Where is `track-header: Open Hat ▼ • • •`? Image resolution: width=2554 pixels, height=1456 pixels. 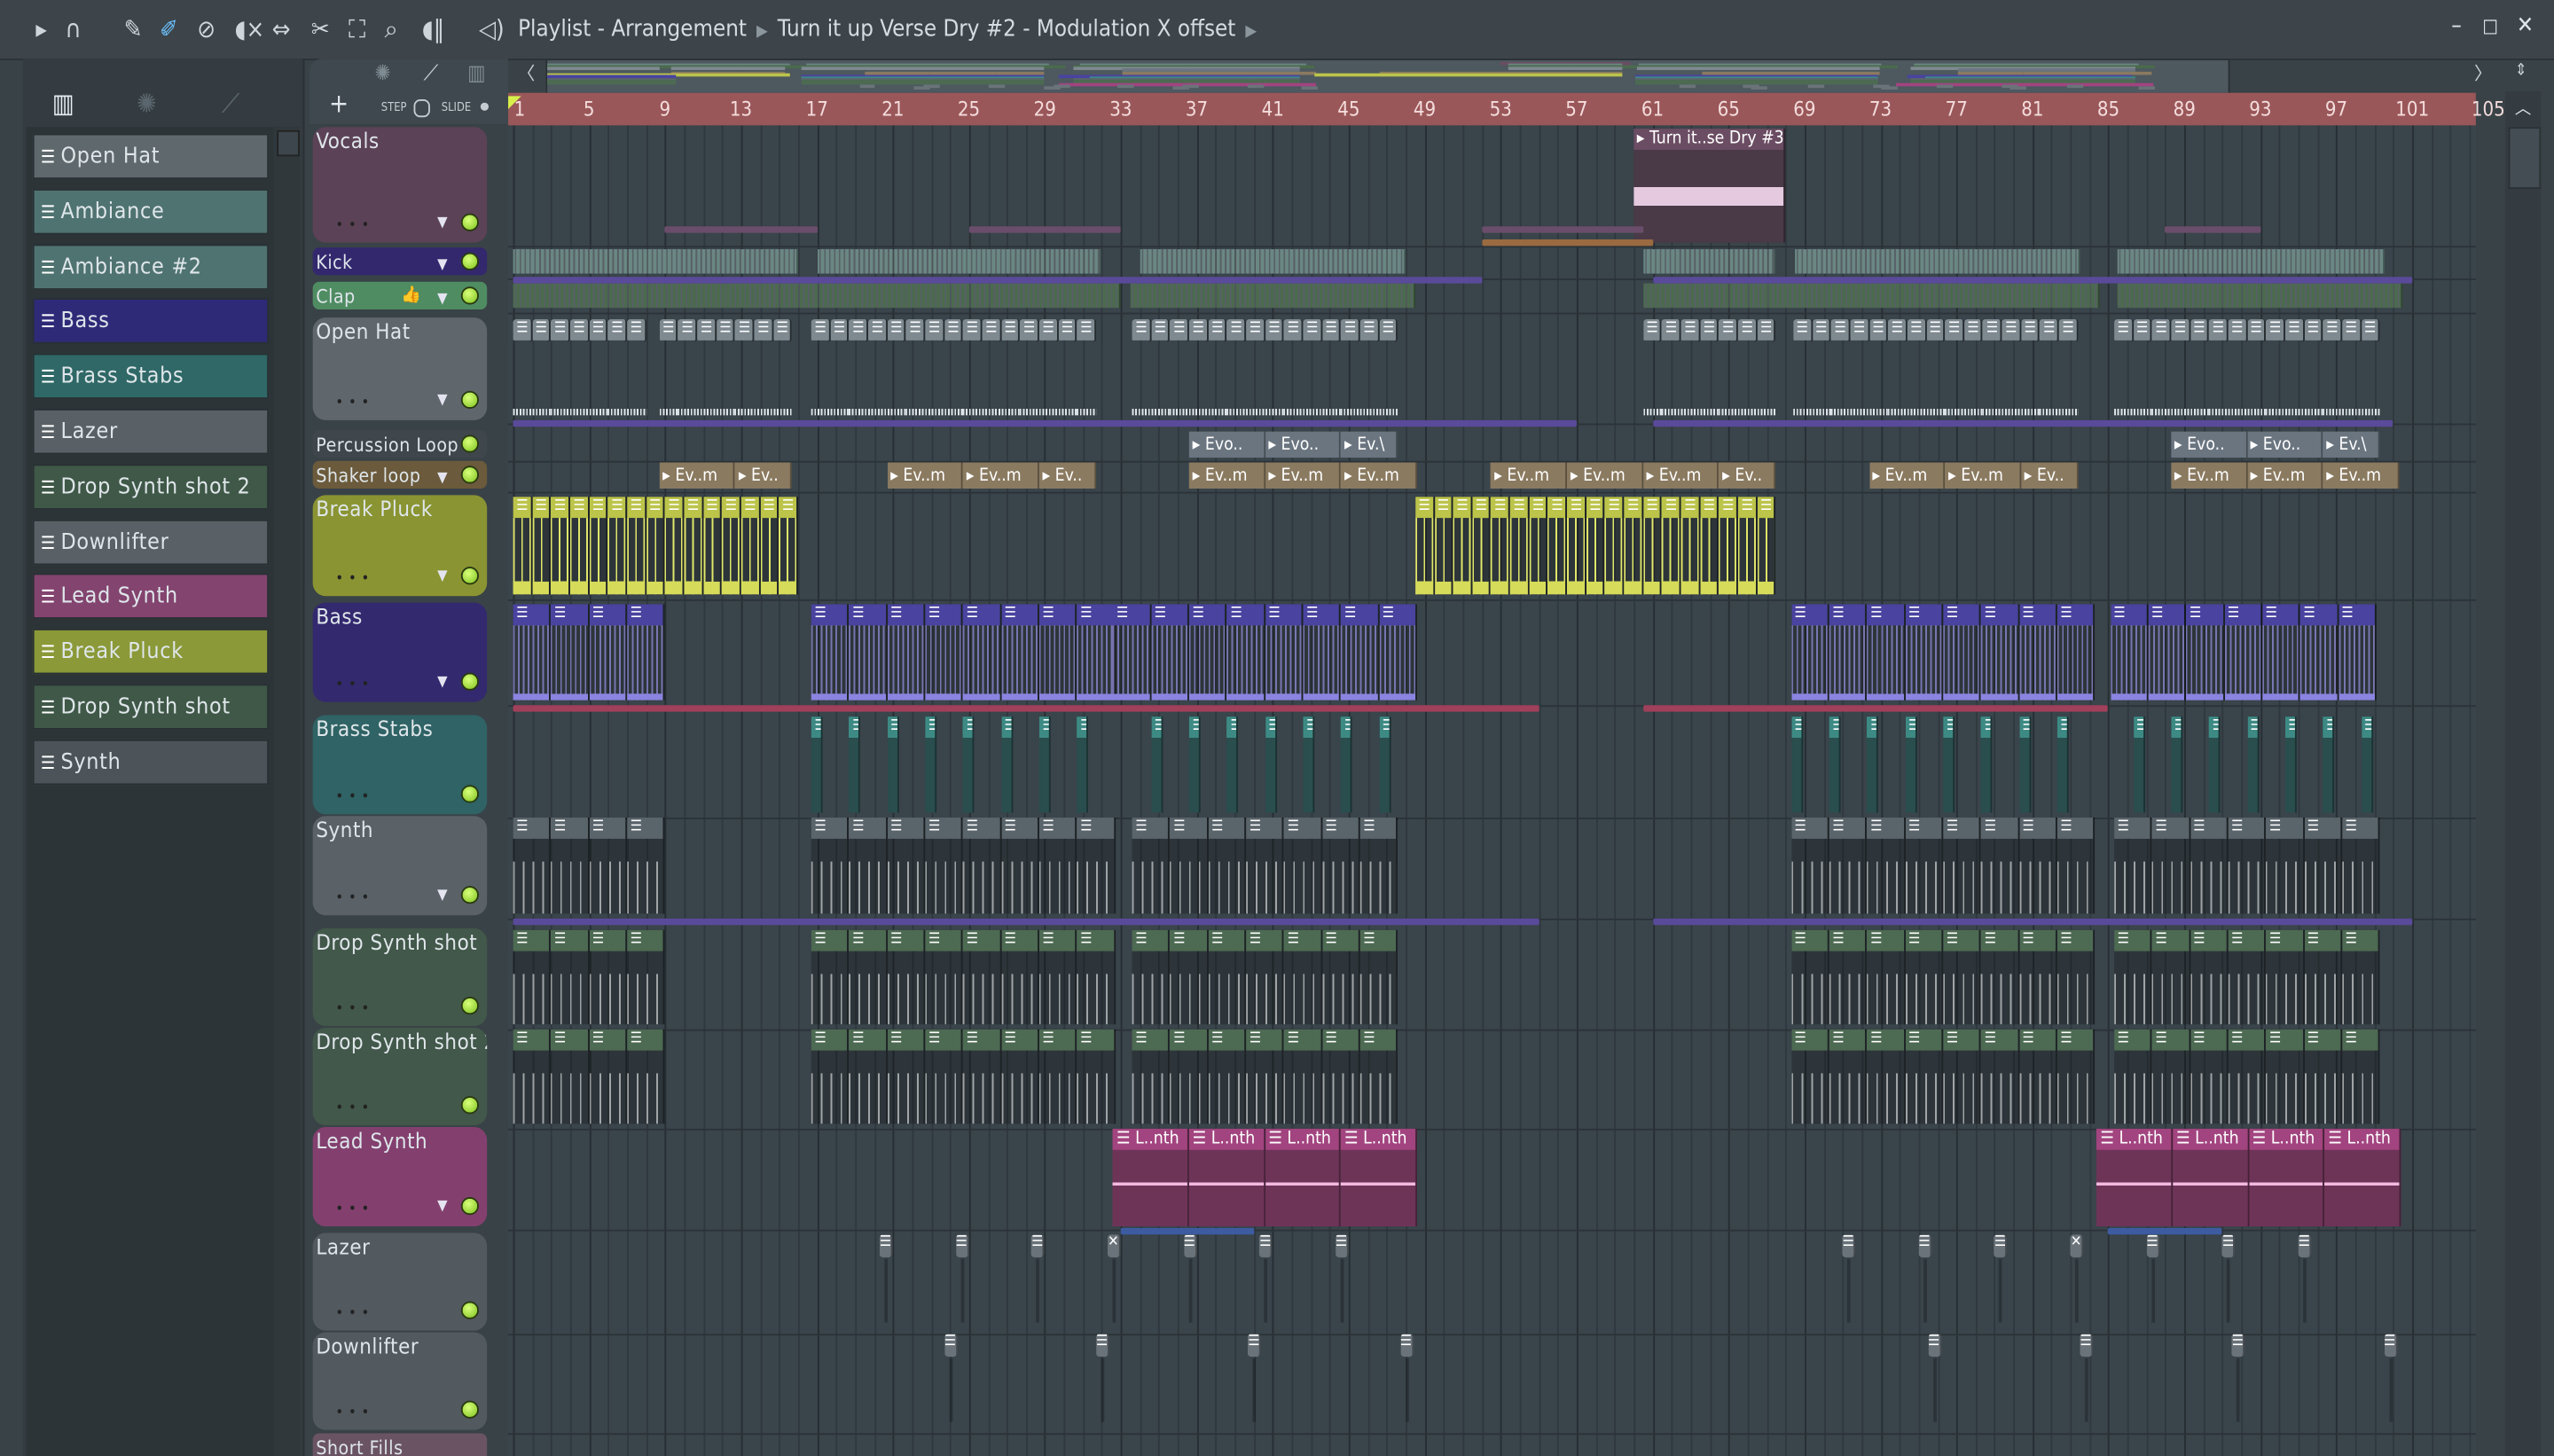 track-header: Open Hat ▼ • • • is located at coordinates (400, 368).